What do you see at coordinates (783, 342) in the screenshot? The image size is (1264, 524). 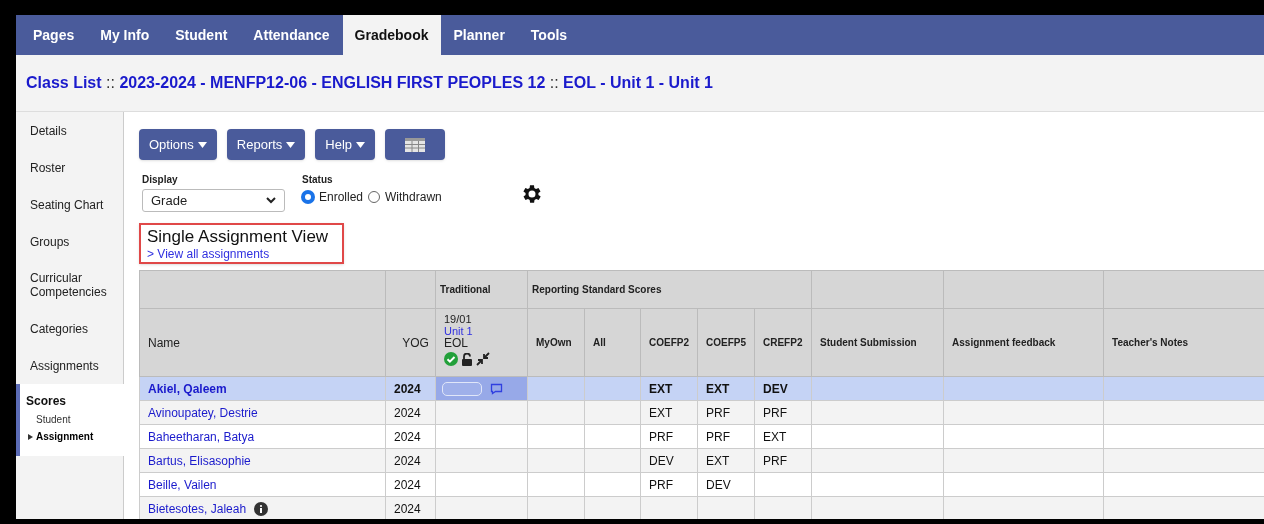 I see `column-header: CREFP2` at bounding box center [783, 342].